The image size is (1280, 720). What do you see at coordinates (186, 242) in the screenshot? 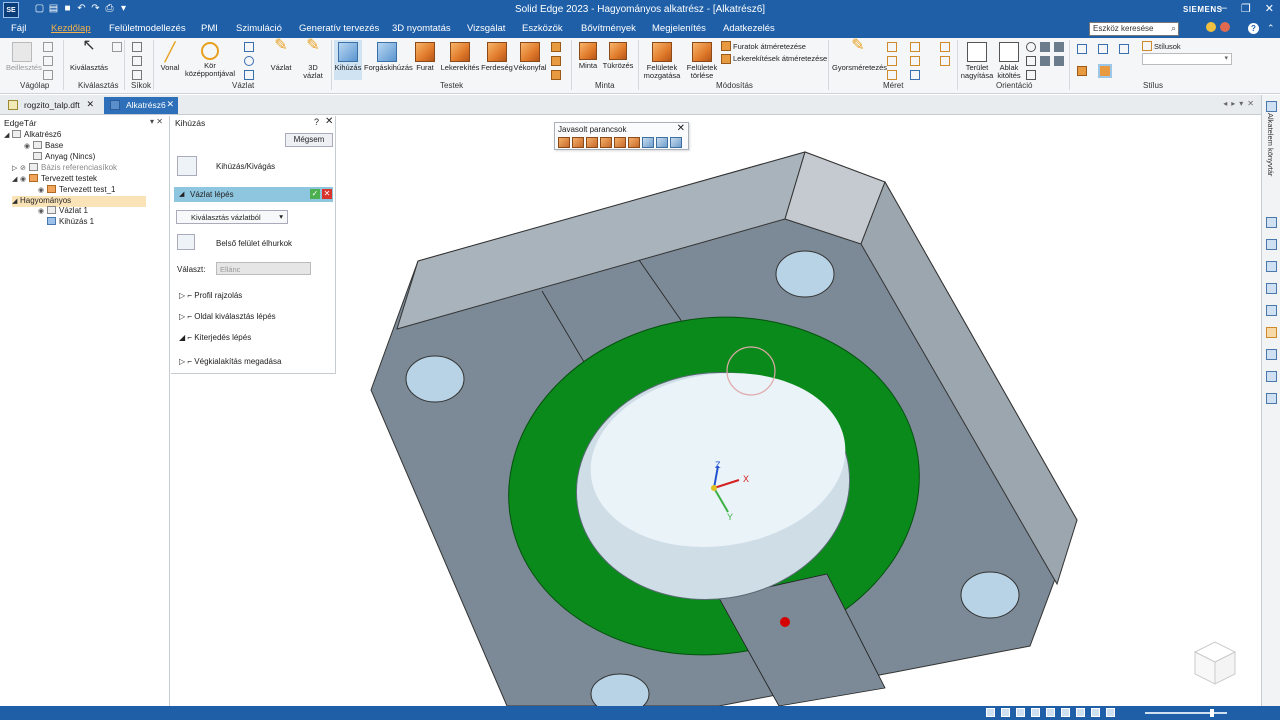
I see `inner-loops-icon` at bounding box center [186, 242].